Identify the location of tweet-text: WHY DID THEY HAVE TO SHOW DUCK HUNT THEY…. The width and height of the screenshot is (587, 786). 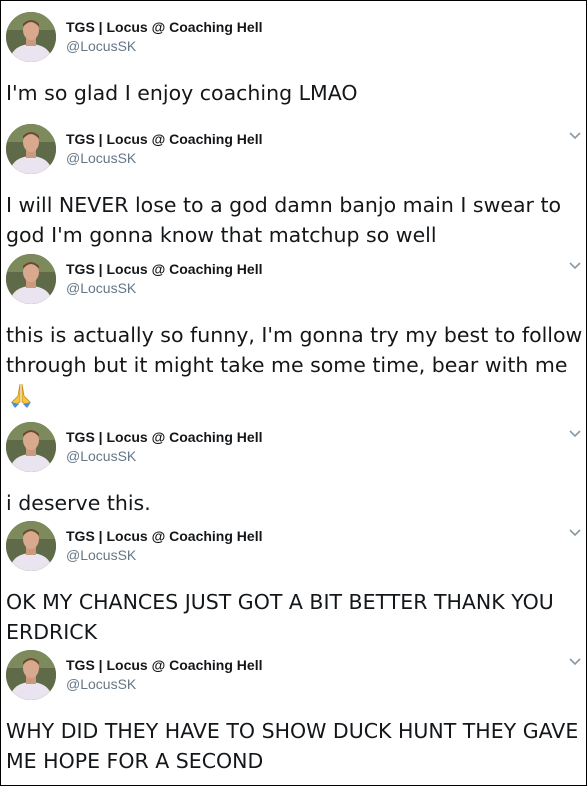
(295, 746).